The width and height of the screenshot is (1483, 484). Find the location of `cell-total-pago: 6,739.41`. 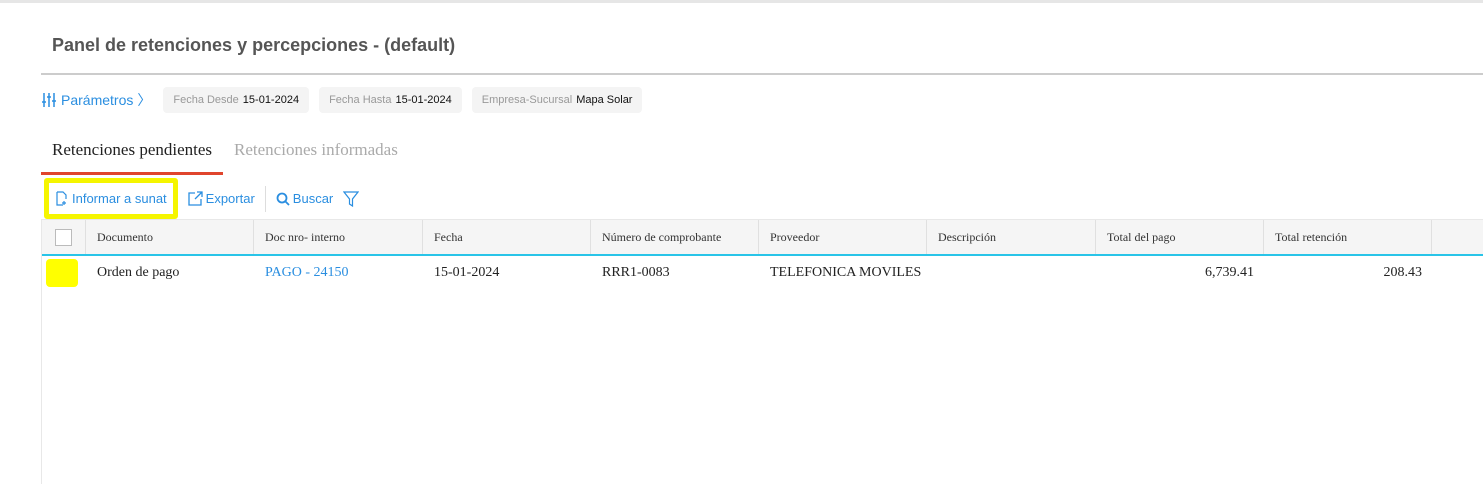

cell-total-pago: 6,739.41 is located at coordinates (1229, 272).